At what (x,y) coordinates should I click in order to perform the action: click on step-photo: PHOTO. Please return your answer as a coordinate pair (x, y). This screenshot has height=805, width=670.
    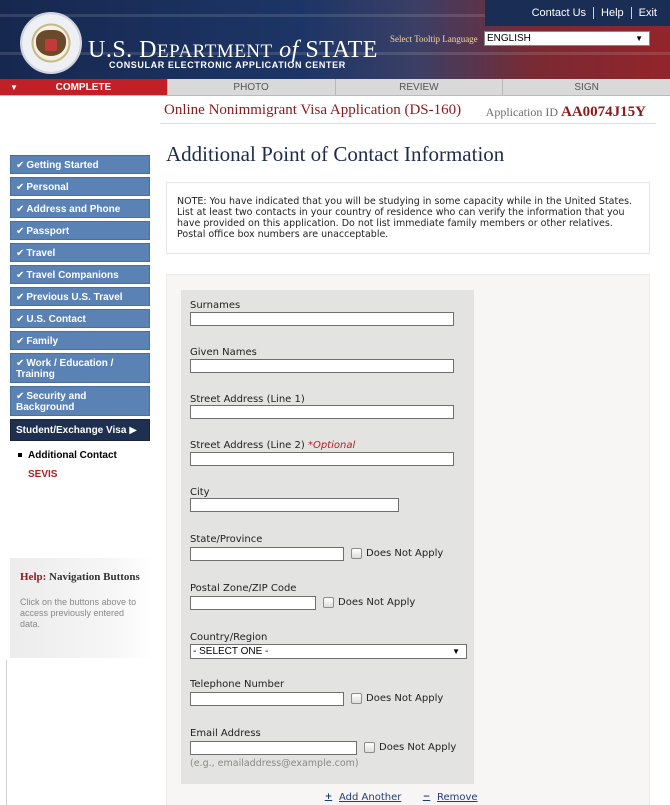
    Looking at the image, I should click on (252, 87).